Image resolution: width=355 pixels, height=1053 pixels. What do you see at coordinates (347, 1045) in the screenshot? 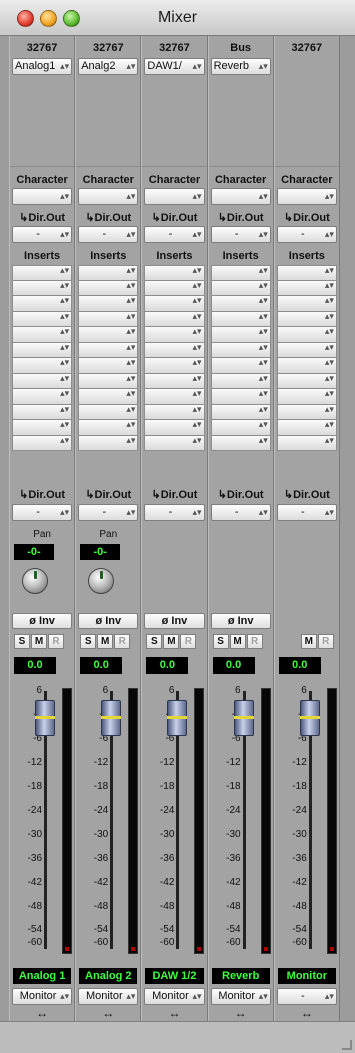
I see `resize-handle-icon` at bounding box center [347, 1045].